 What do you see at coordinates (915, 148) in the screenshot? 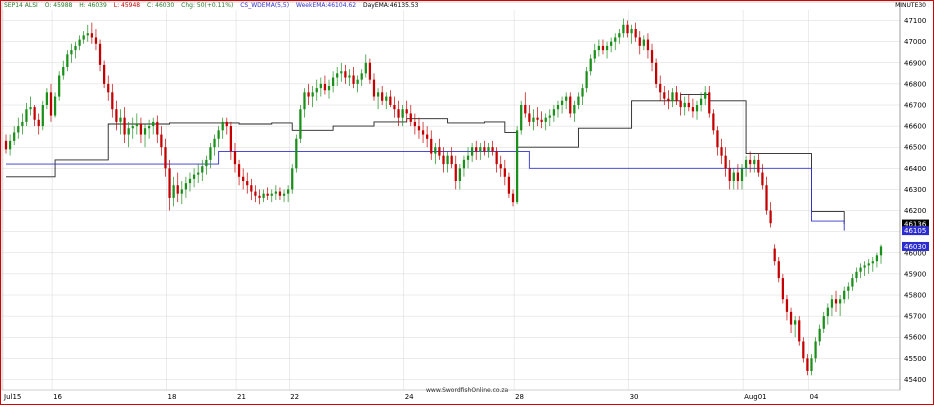
I see `y-tick-label: 46500` at bounding box center [915, 148].